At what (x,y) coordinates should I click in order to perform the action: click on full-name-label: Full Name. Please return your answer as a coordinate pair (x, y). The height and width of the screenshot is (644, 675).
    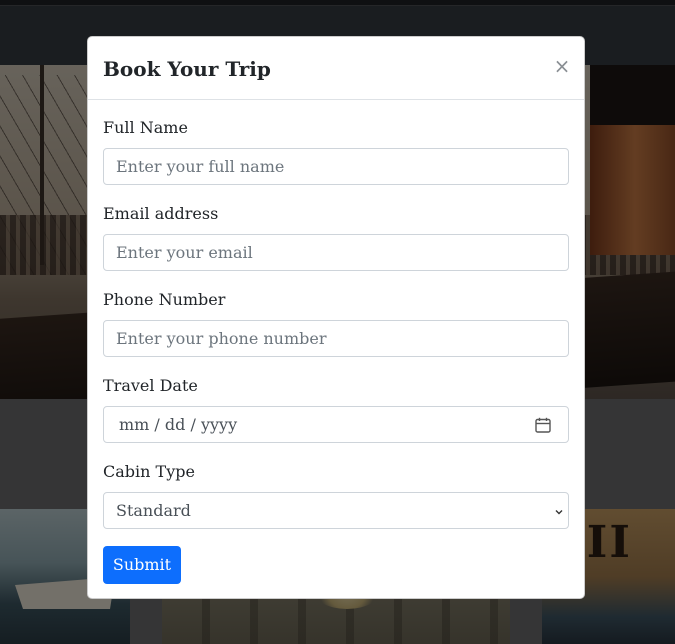
    Looking at the image, I should click on (145, 127).